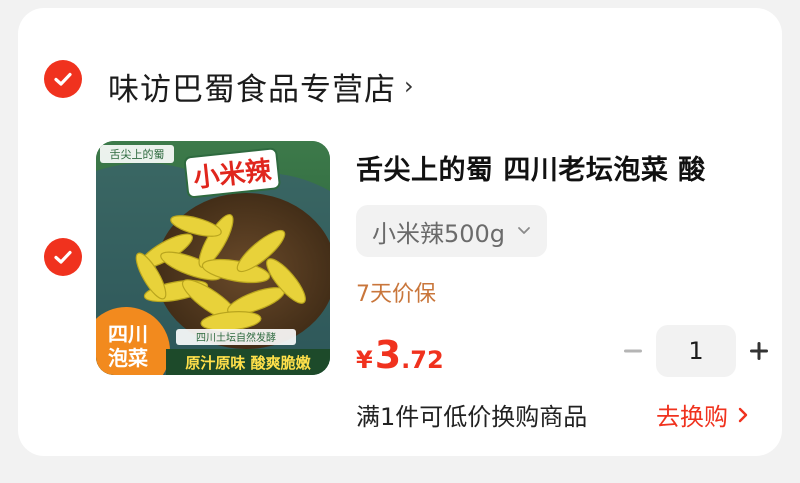  Describe the element at coordinates (236, 337) in the screenshot. I see `tagline: 四川土坛自然发酵` at that location.